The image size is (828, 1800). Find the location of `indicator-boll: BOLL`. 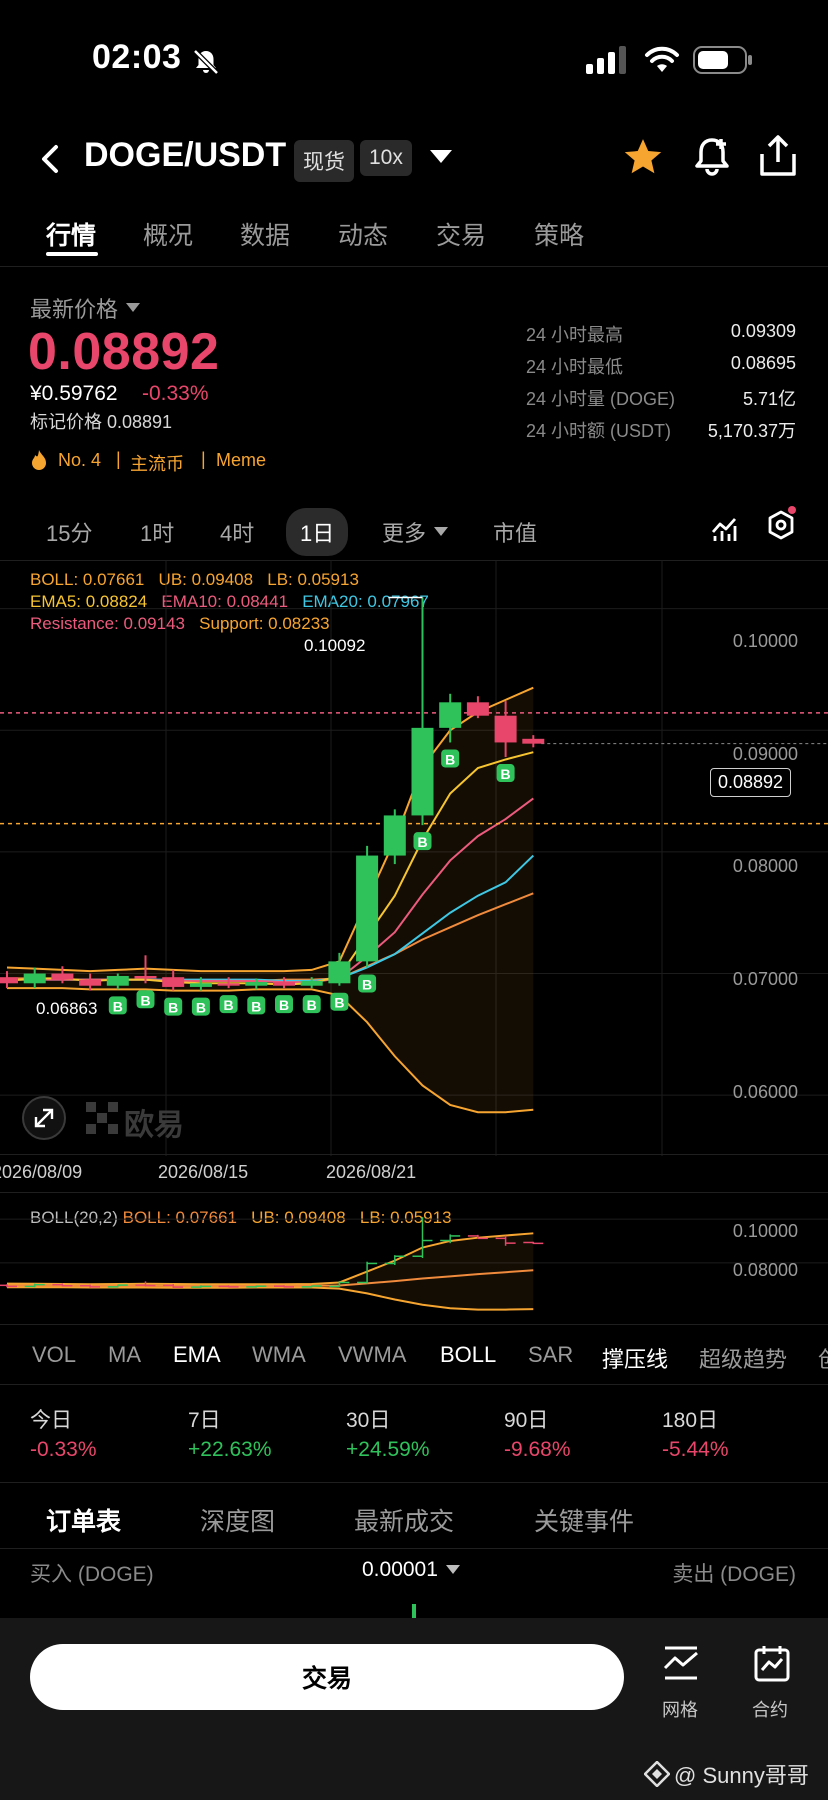

indicator-boll: BOLL is located at coordinates (468, 1355).